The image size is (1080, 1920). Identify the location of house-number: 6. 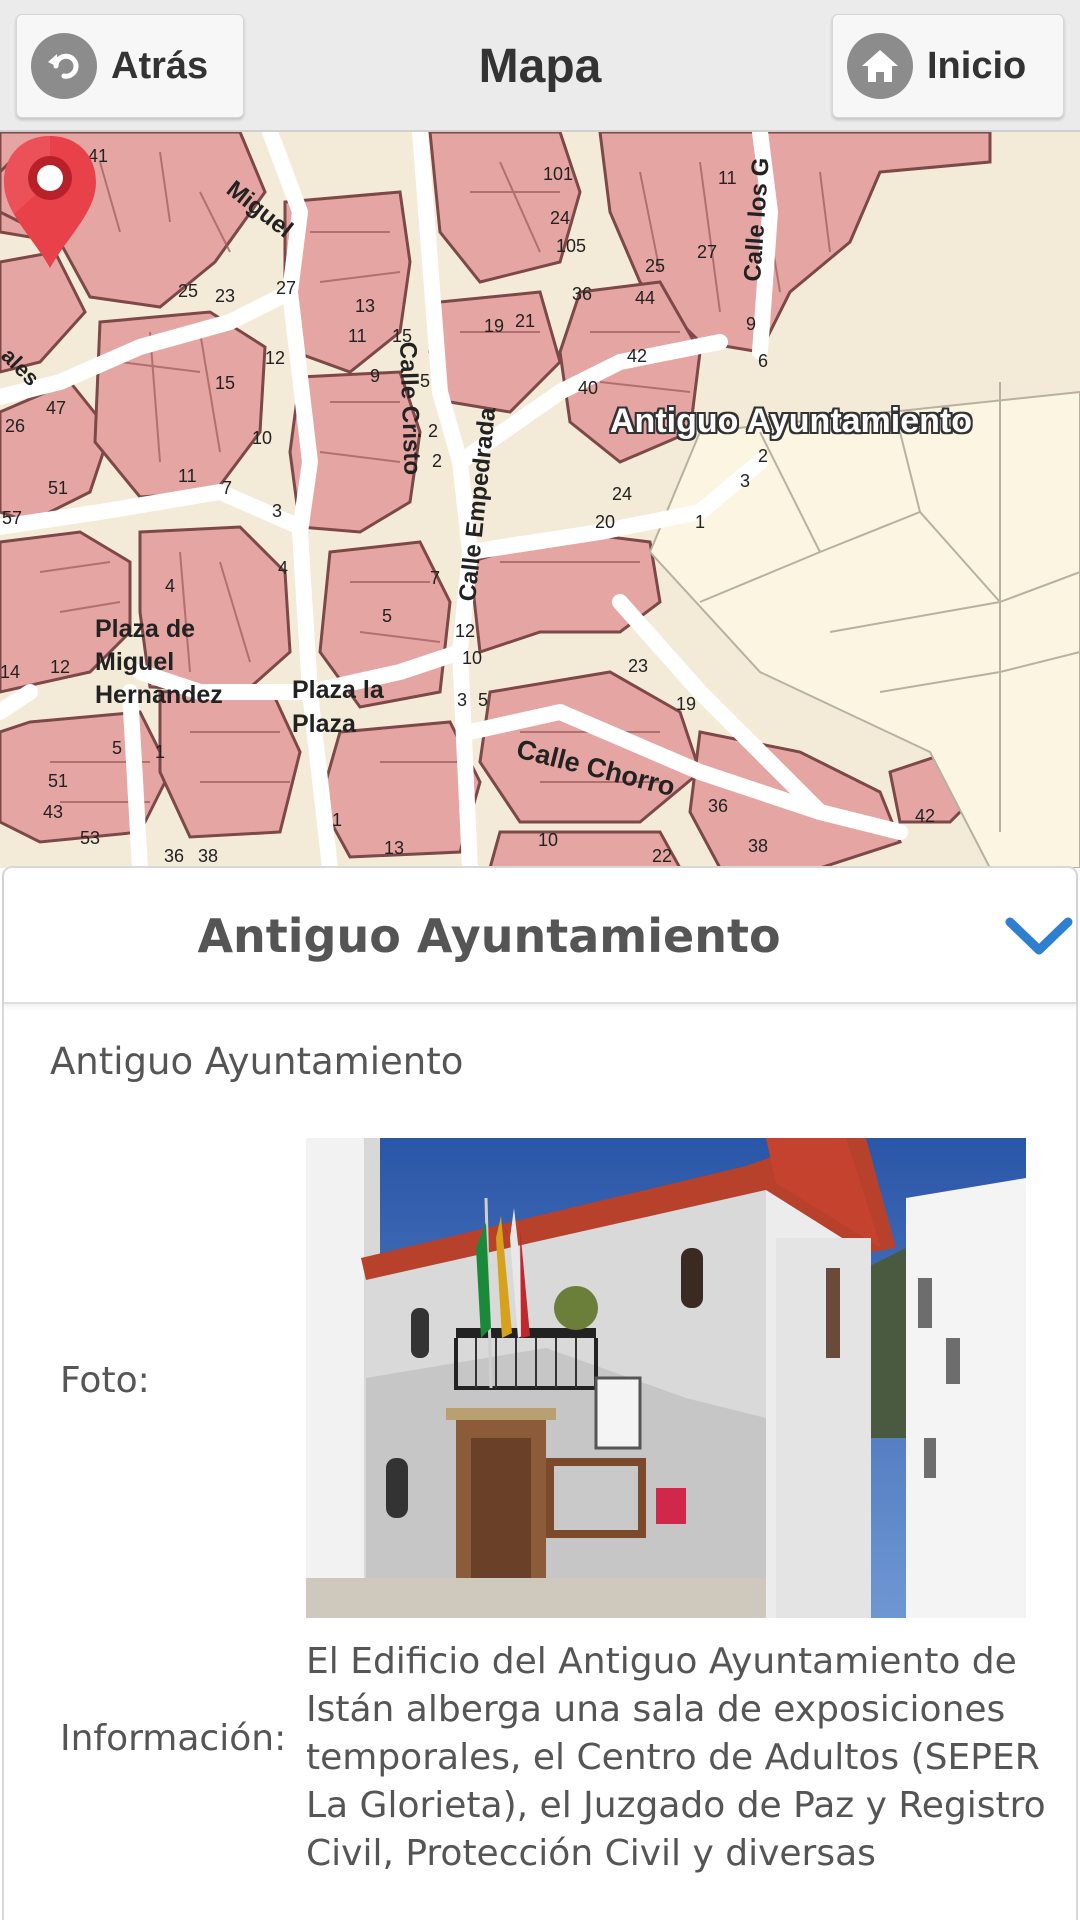
(763, 361).